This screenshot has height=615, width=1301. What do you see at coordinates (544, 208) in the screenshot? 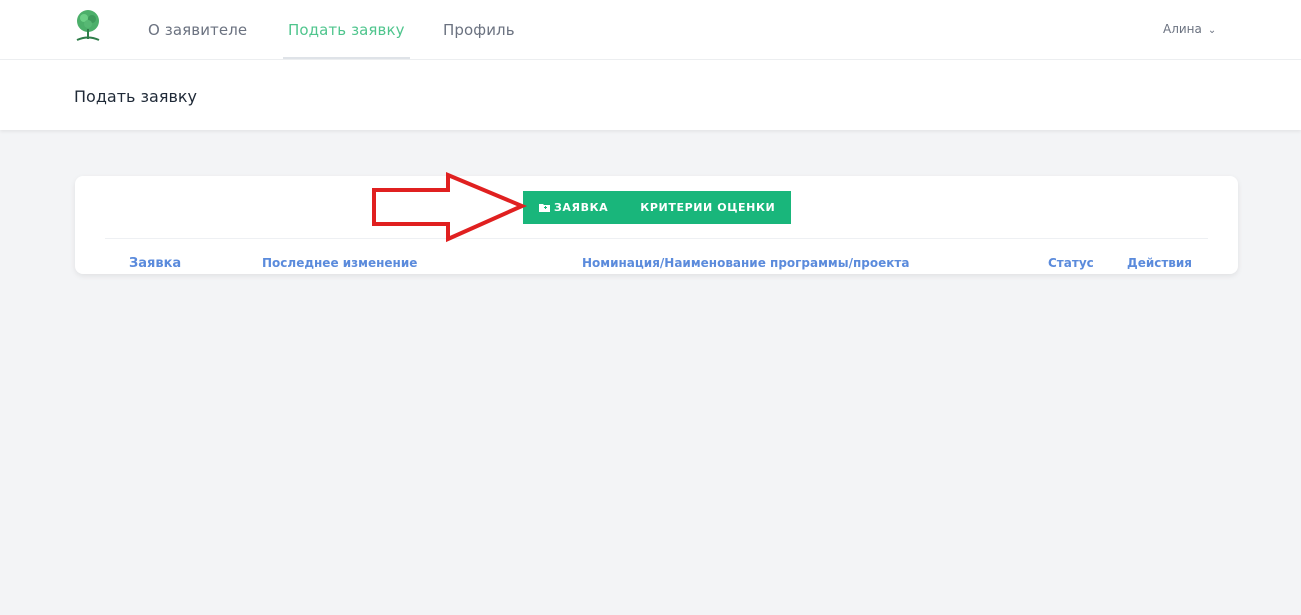
I see `folder-icon` at bounding box center [544, 208].